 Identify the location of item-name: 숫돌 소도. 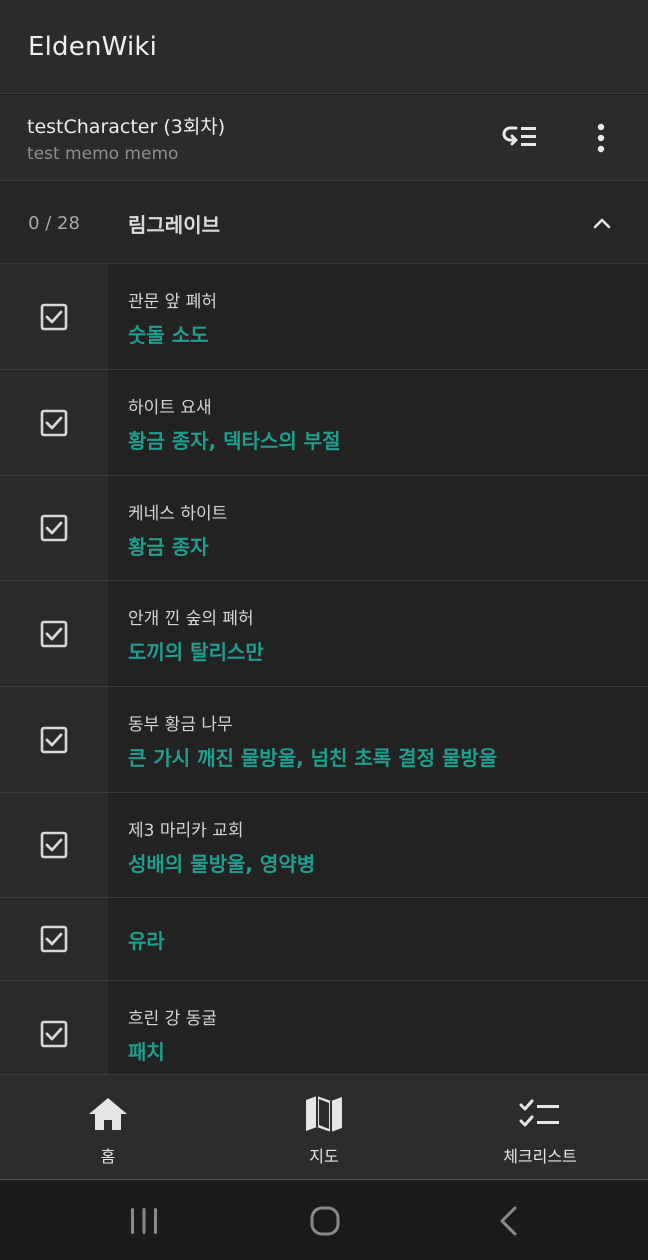
(168, 335).